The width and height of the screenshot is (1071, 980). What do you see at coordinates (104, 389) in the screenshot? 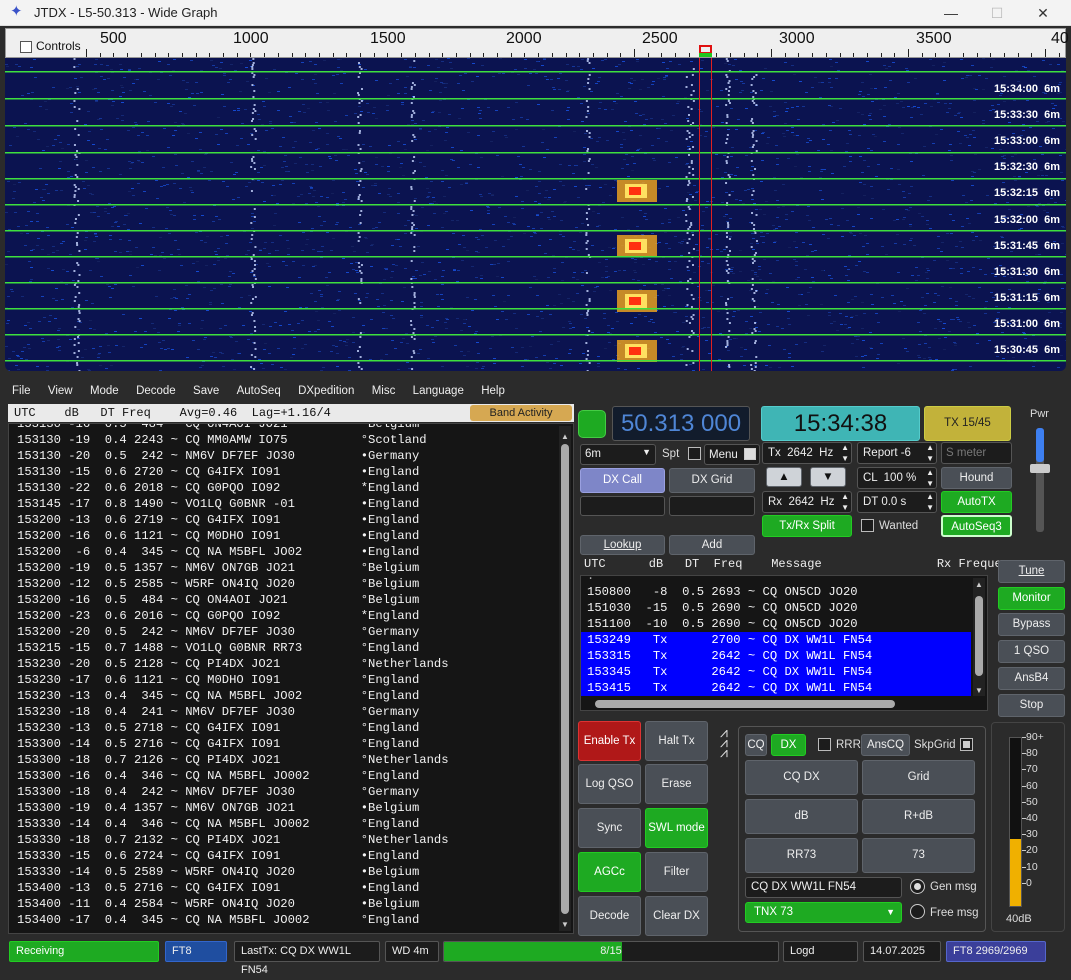
I see `menu-mode: Mode` at bounding box center [104, 389].